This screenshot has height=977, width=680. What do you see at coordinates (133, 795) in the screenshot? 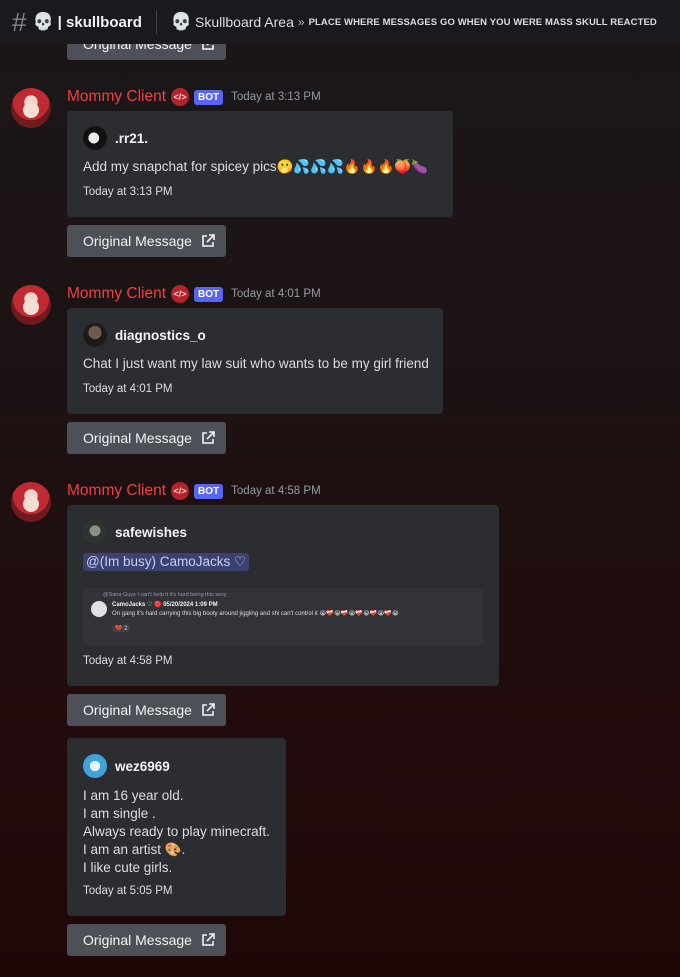
I see `embed-text-line: I am 16 year old.` at bounding box center [133, 795].